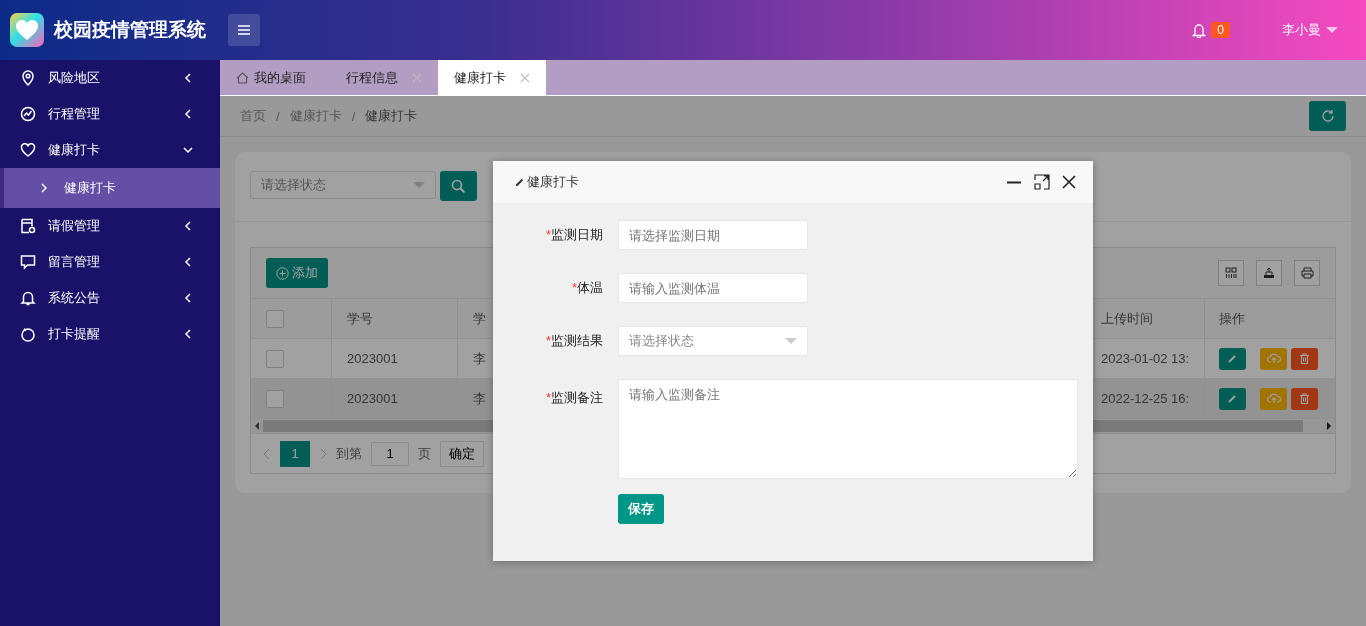  Describe the element at coordinates (110, 114) in the screenshot. I see `sidebar-item: 行程管理` at that location.